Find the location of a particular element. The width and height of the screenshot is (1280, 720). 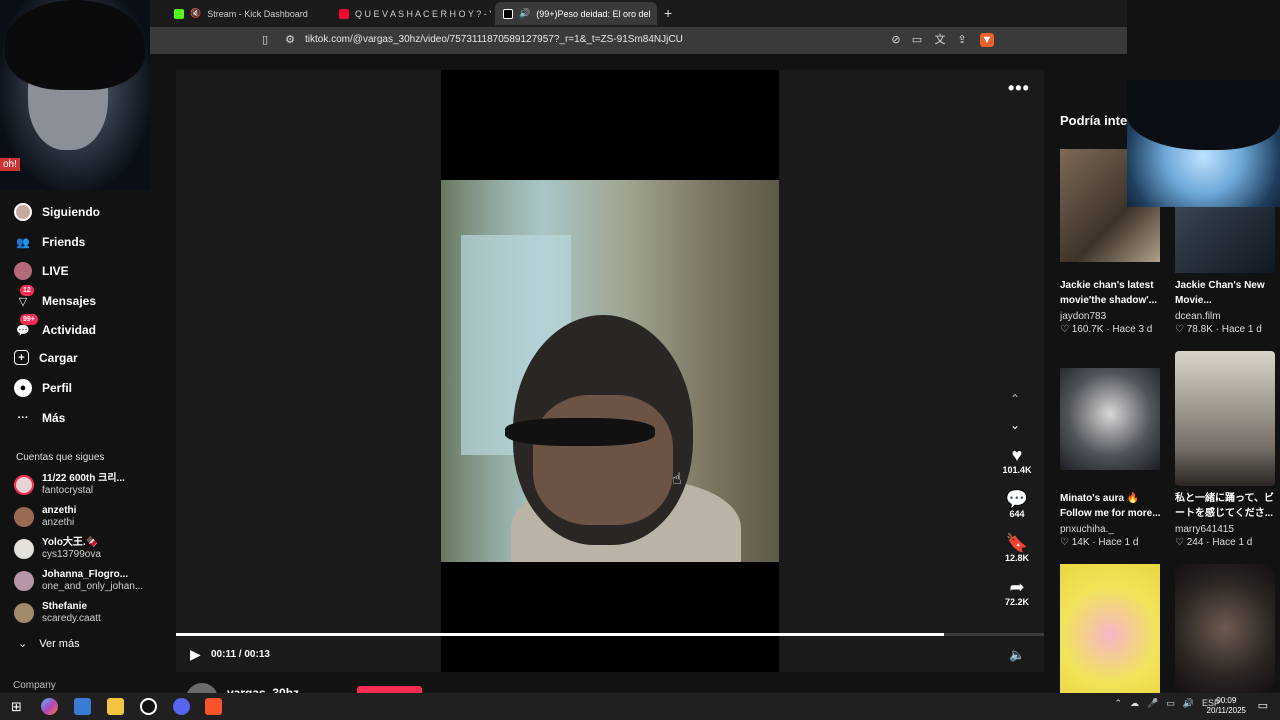

nav-label: LIVE is located at coordinates (55, 271).